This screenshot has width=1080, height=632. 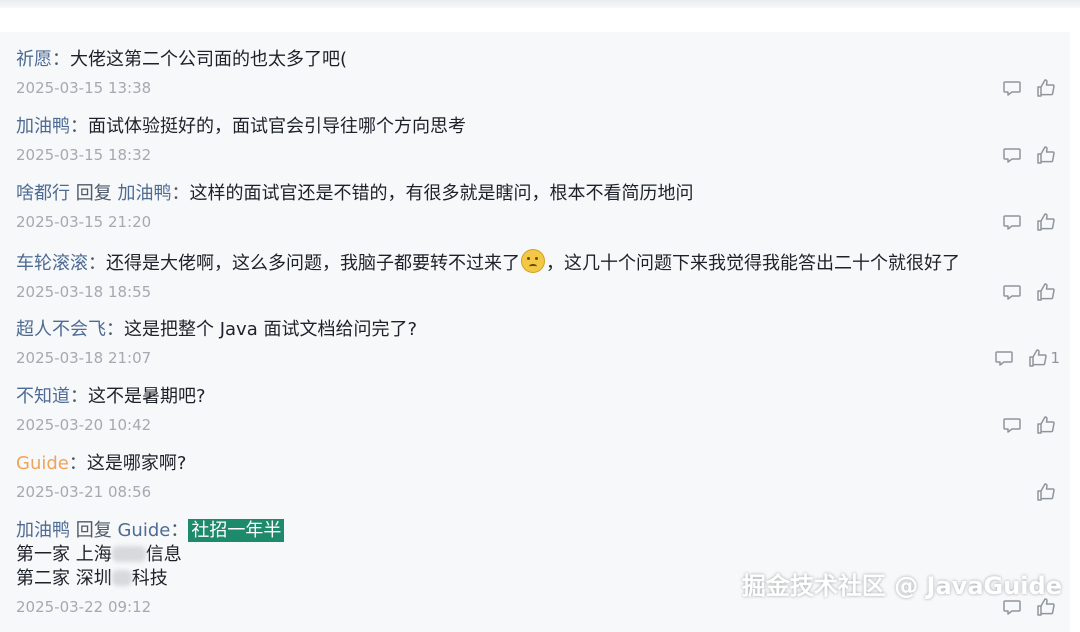 I want to click on comment-text: 面试体验挺好的，面试官会引导往哪个方向思考, so click(x=277, y=126).